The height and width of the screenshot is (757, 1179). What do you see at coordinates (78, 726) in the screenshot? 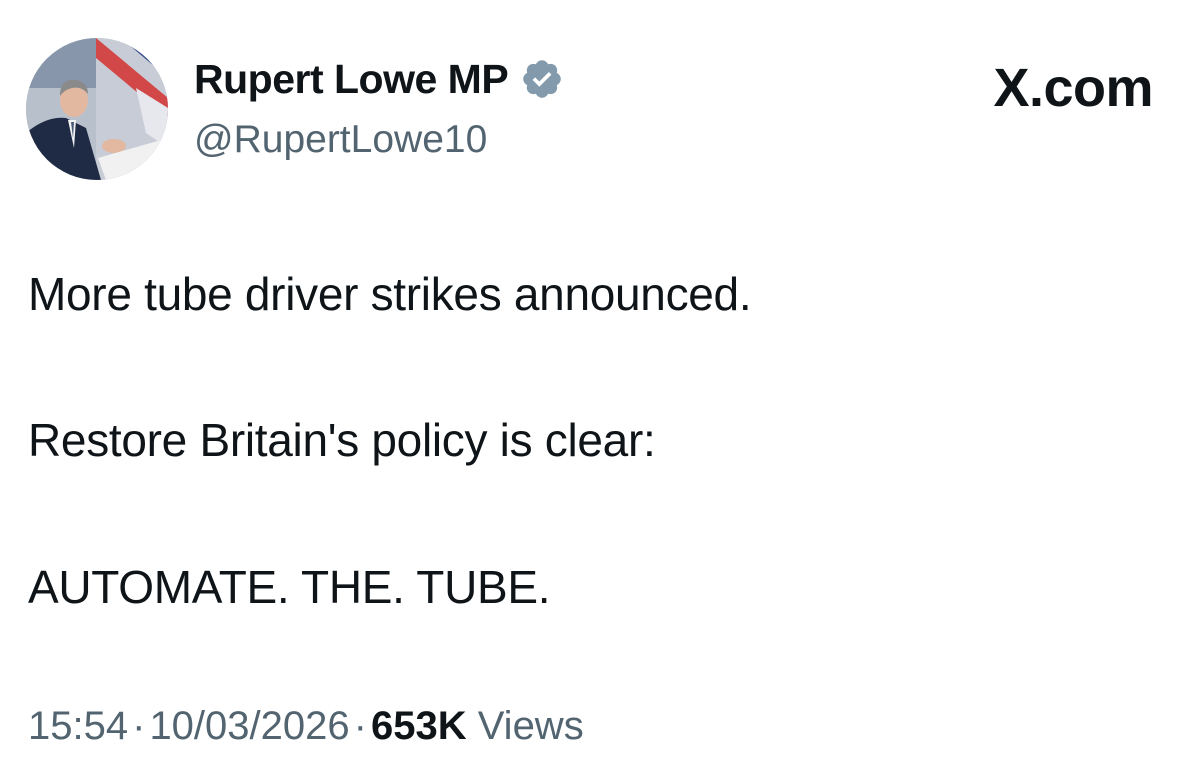
I see `tweet-time: 15:54` at bounding box center [78, 726].